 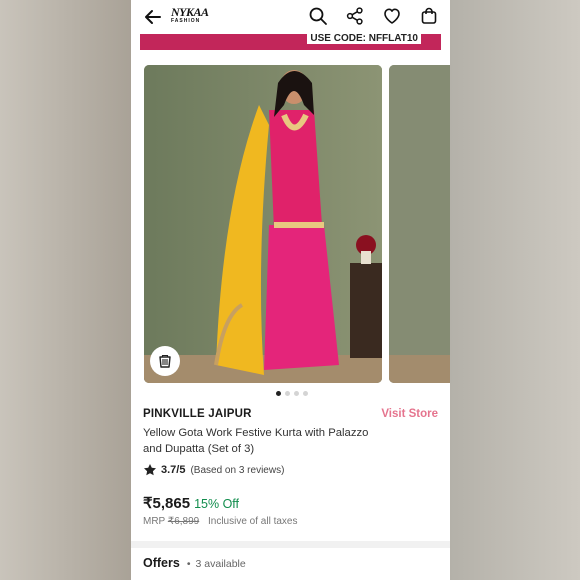 What do you see at coordinates (290, 17) in the screenshot?
I see `top-bar: NYKAA FASHION` at bounding box center [290, 17].